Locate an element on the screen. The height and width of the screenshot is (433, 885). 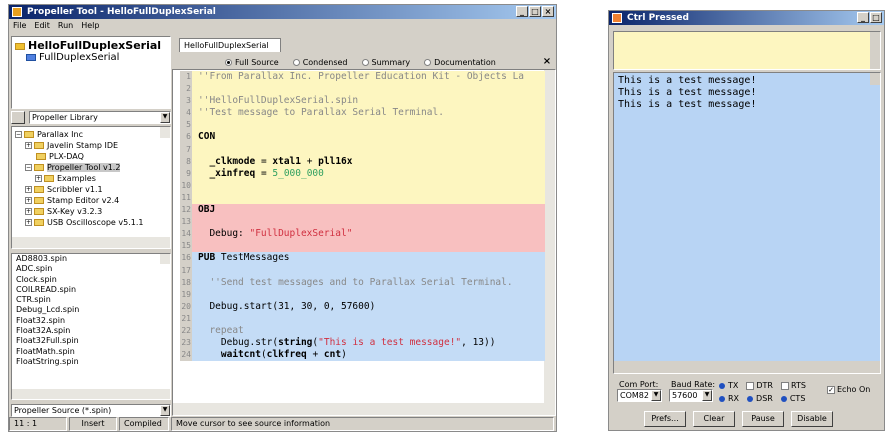
file-list-hscrollbar is located at coordinates (91, 393).